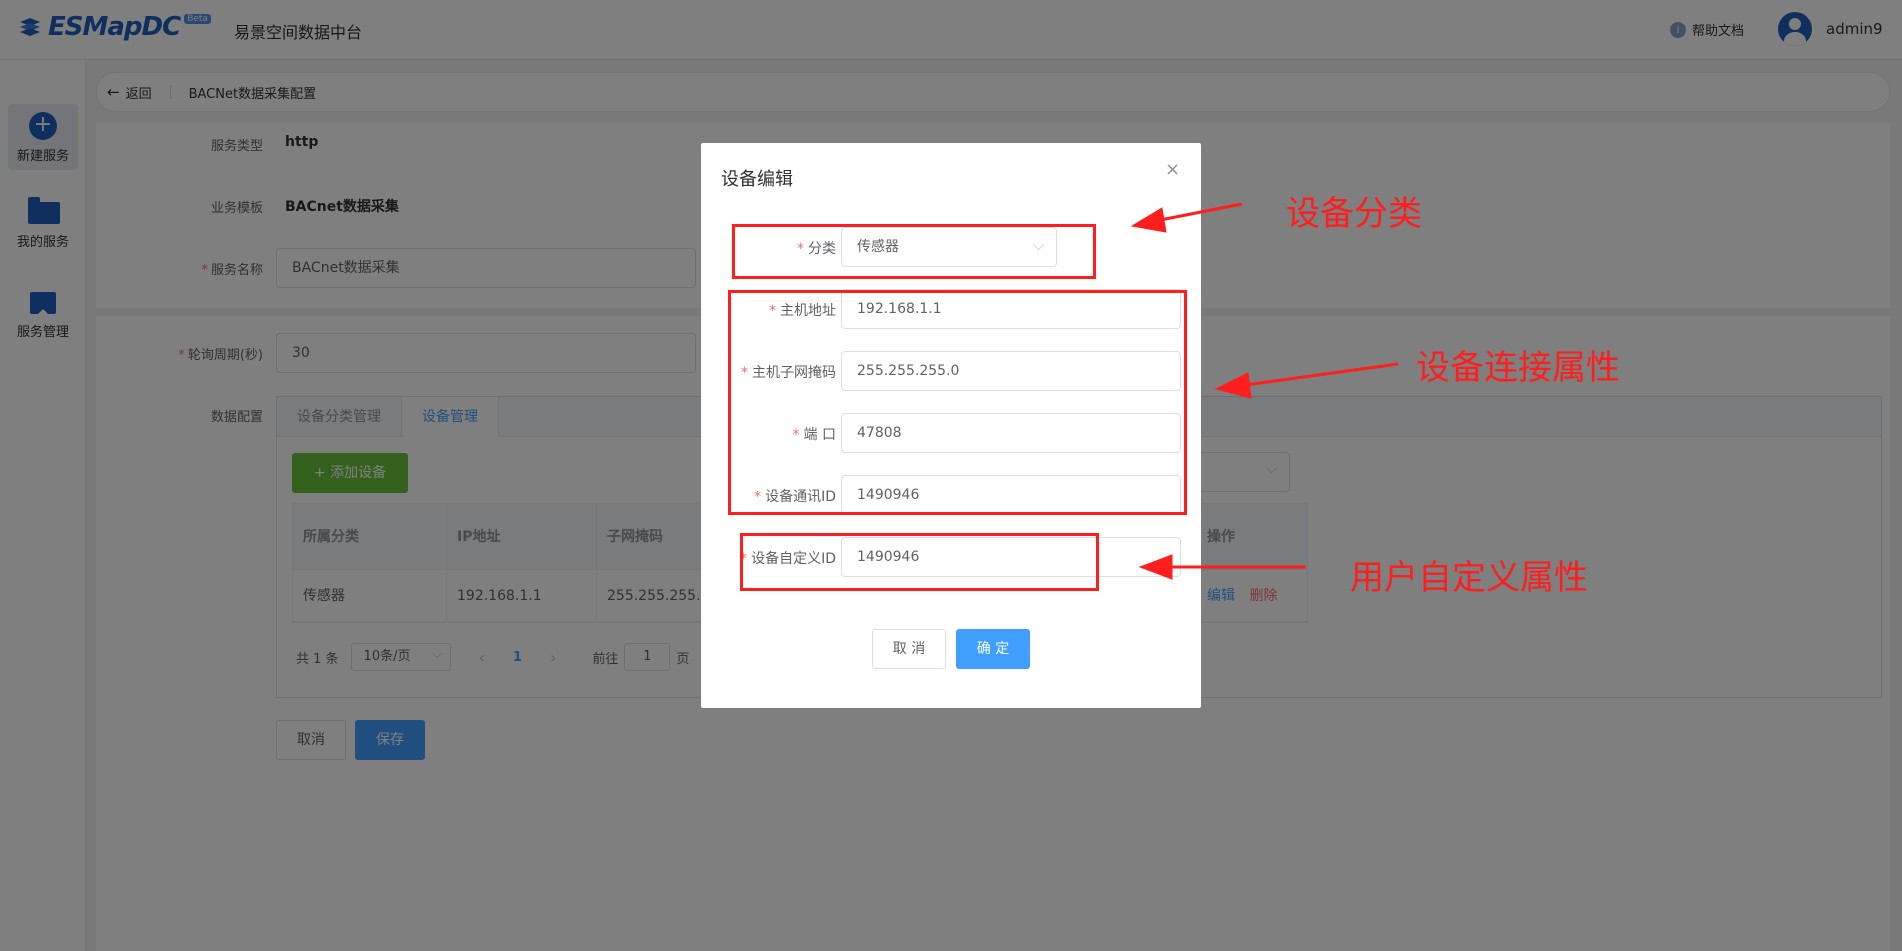 The width and height of the screenshot is (1902, 951). Describe the element at coordinates (1518, 368) in the screenshot. I see `annotation-text-connection: 设备连接属性` at that location.